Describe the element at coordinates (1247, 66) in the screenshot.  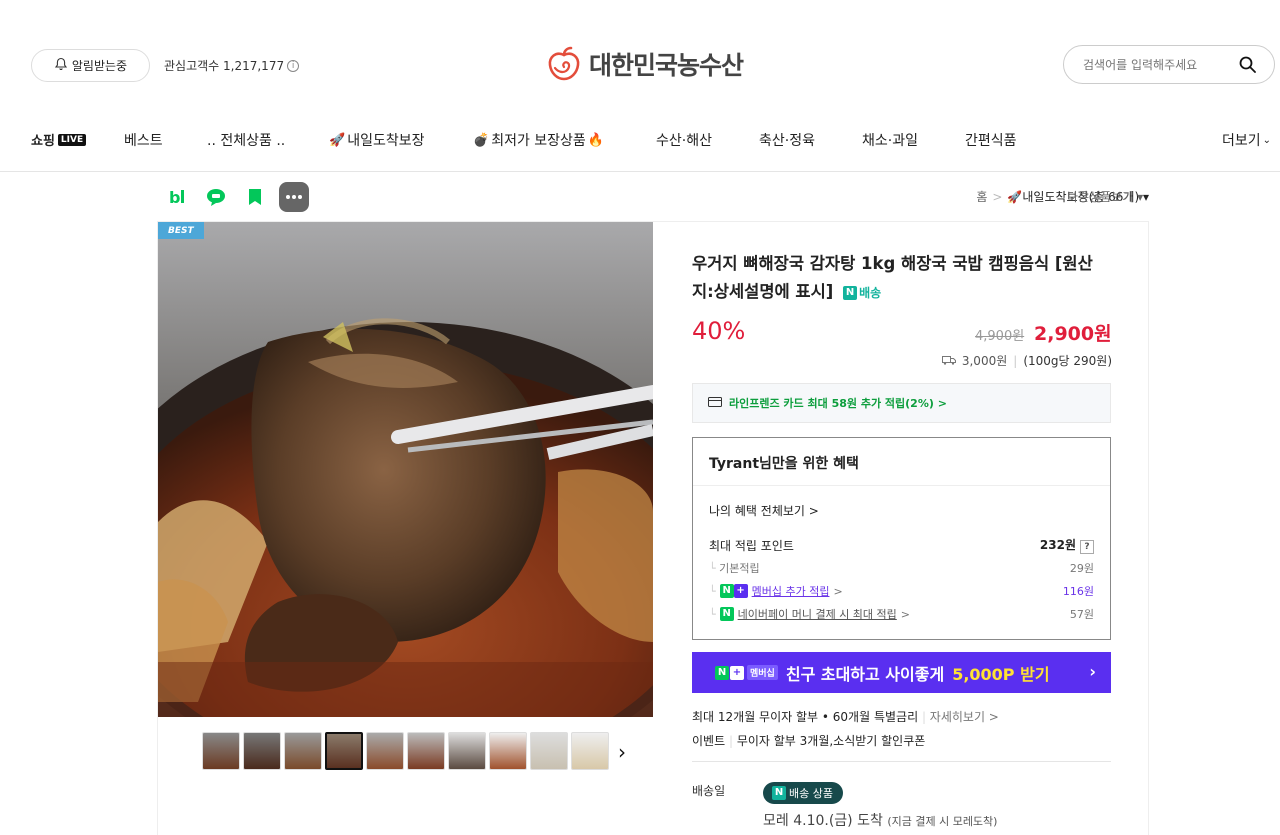
I see `search-icon` at that location.